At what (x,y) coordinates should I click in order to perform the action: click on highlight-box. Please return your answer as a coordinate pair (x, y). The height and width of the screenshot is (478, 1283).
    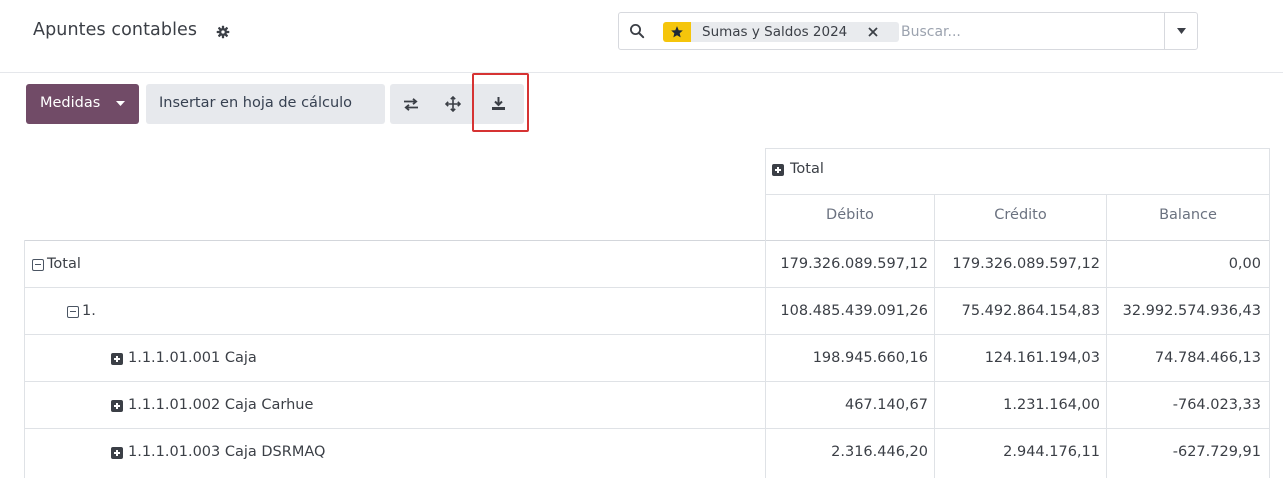
    Looking at the image, I should click on (500, 102).